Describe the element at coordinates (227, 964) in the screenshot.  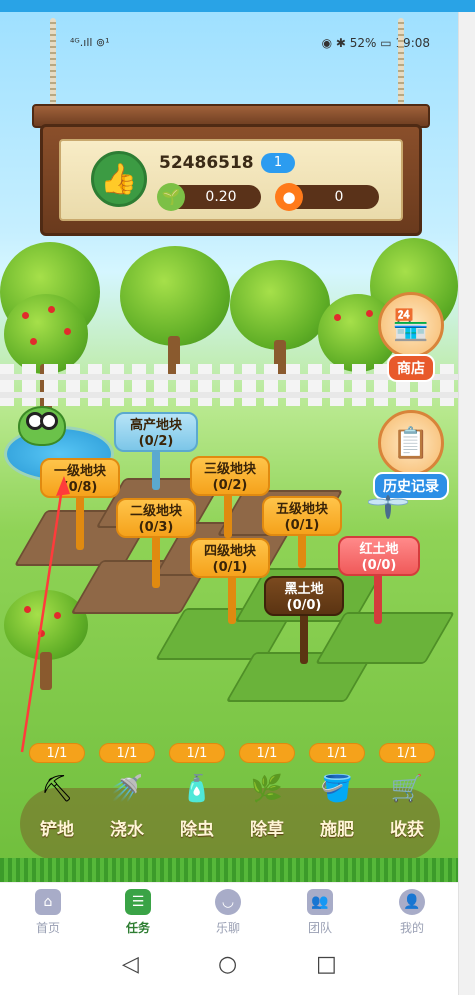
I see `home-circle-icon: ○` at that location.